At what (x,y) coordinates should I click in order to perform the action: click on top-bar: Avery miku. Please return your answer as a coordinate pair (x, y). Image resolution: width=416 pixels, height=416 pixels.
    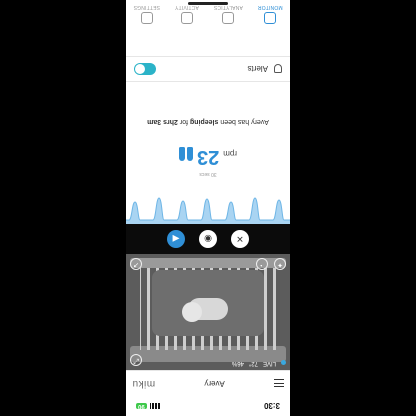
    Looking at the image, I should click on (208, 383).